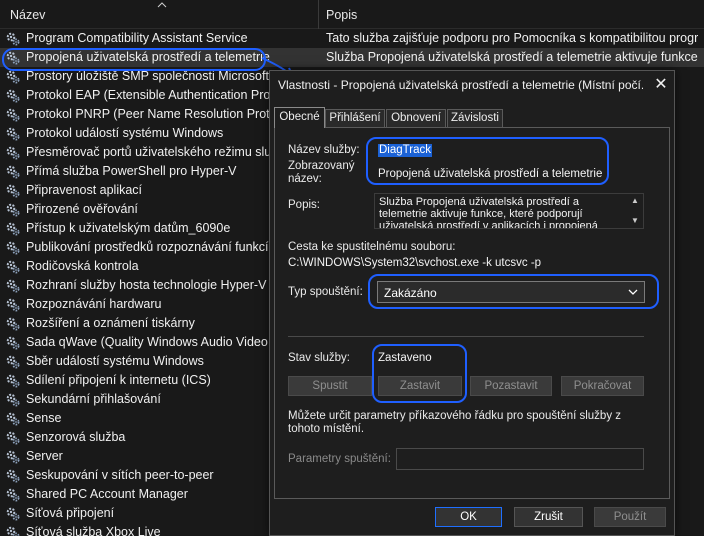 The height and width of the screenshot is (536, 704). Describe the element at coordinates (27, 15) in the screenshot. I see `column-header-name: Název` at that location.